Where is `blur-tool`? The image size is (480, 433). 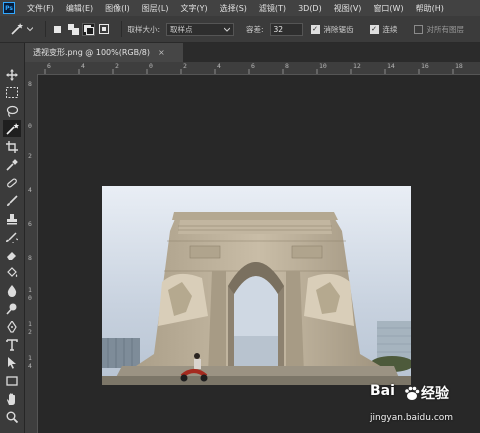
blur-tool is located at coordinates (12, 290).